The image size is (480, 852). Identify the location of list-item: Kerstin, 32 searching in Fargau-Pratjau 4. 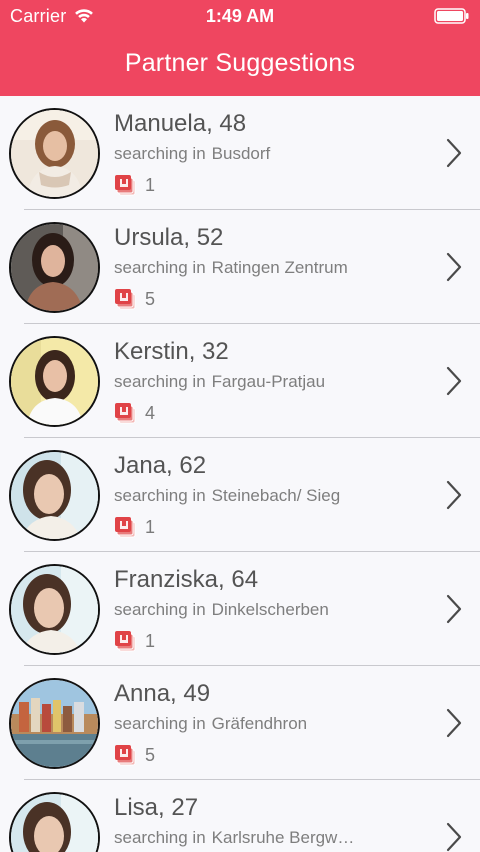
(240, 381).